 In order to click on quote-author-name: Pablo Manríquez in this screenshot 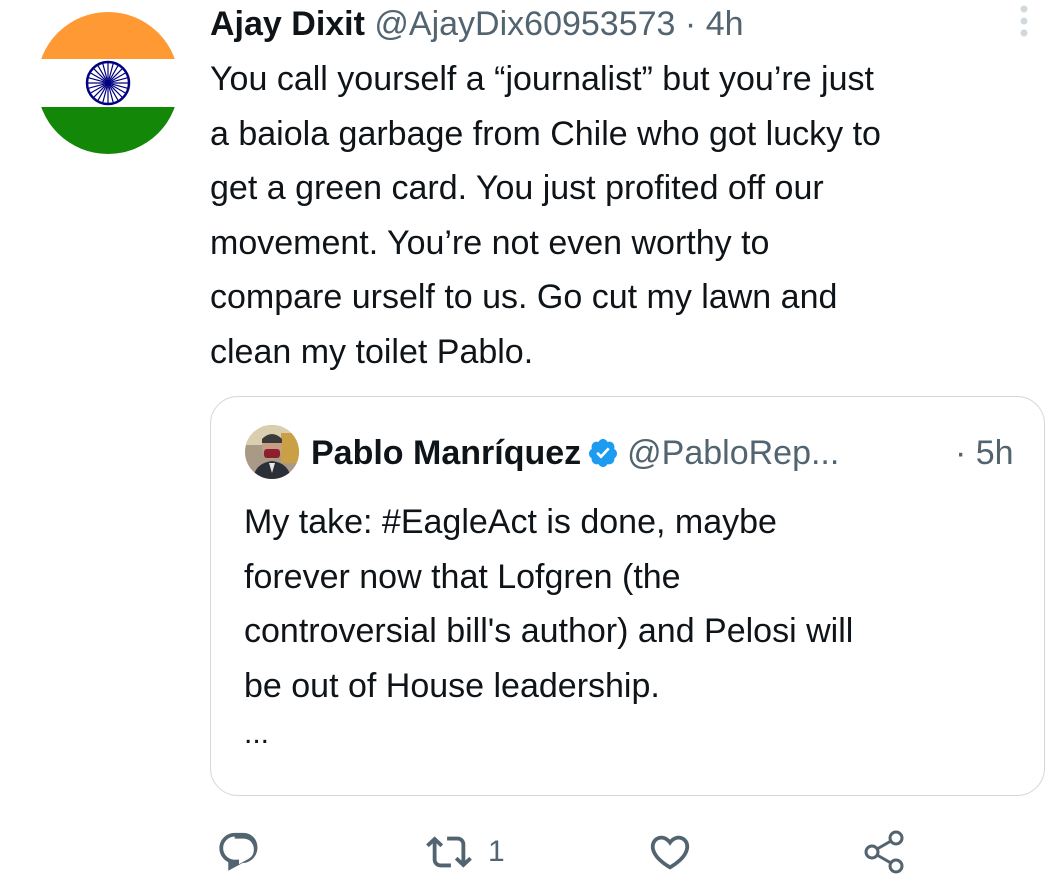, I will do `click(446, 453)`.